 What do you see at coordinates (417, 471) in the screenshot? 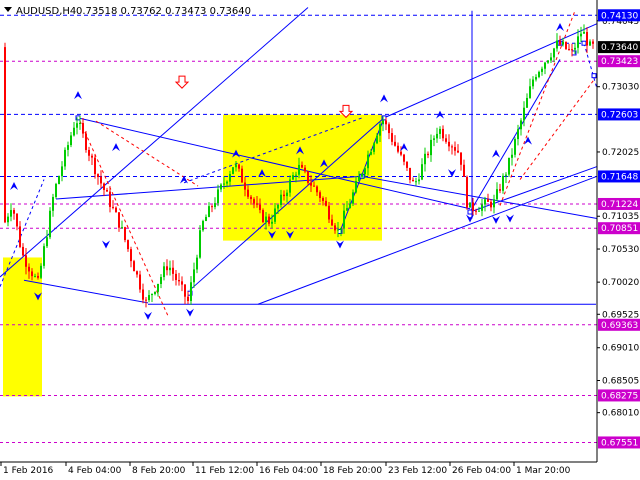
I see `date-label: 23 Feb 12:00` at bounding box center [417, 471].